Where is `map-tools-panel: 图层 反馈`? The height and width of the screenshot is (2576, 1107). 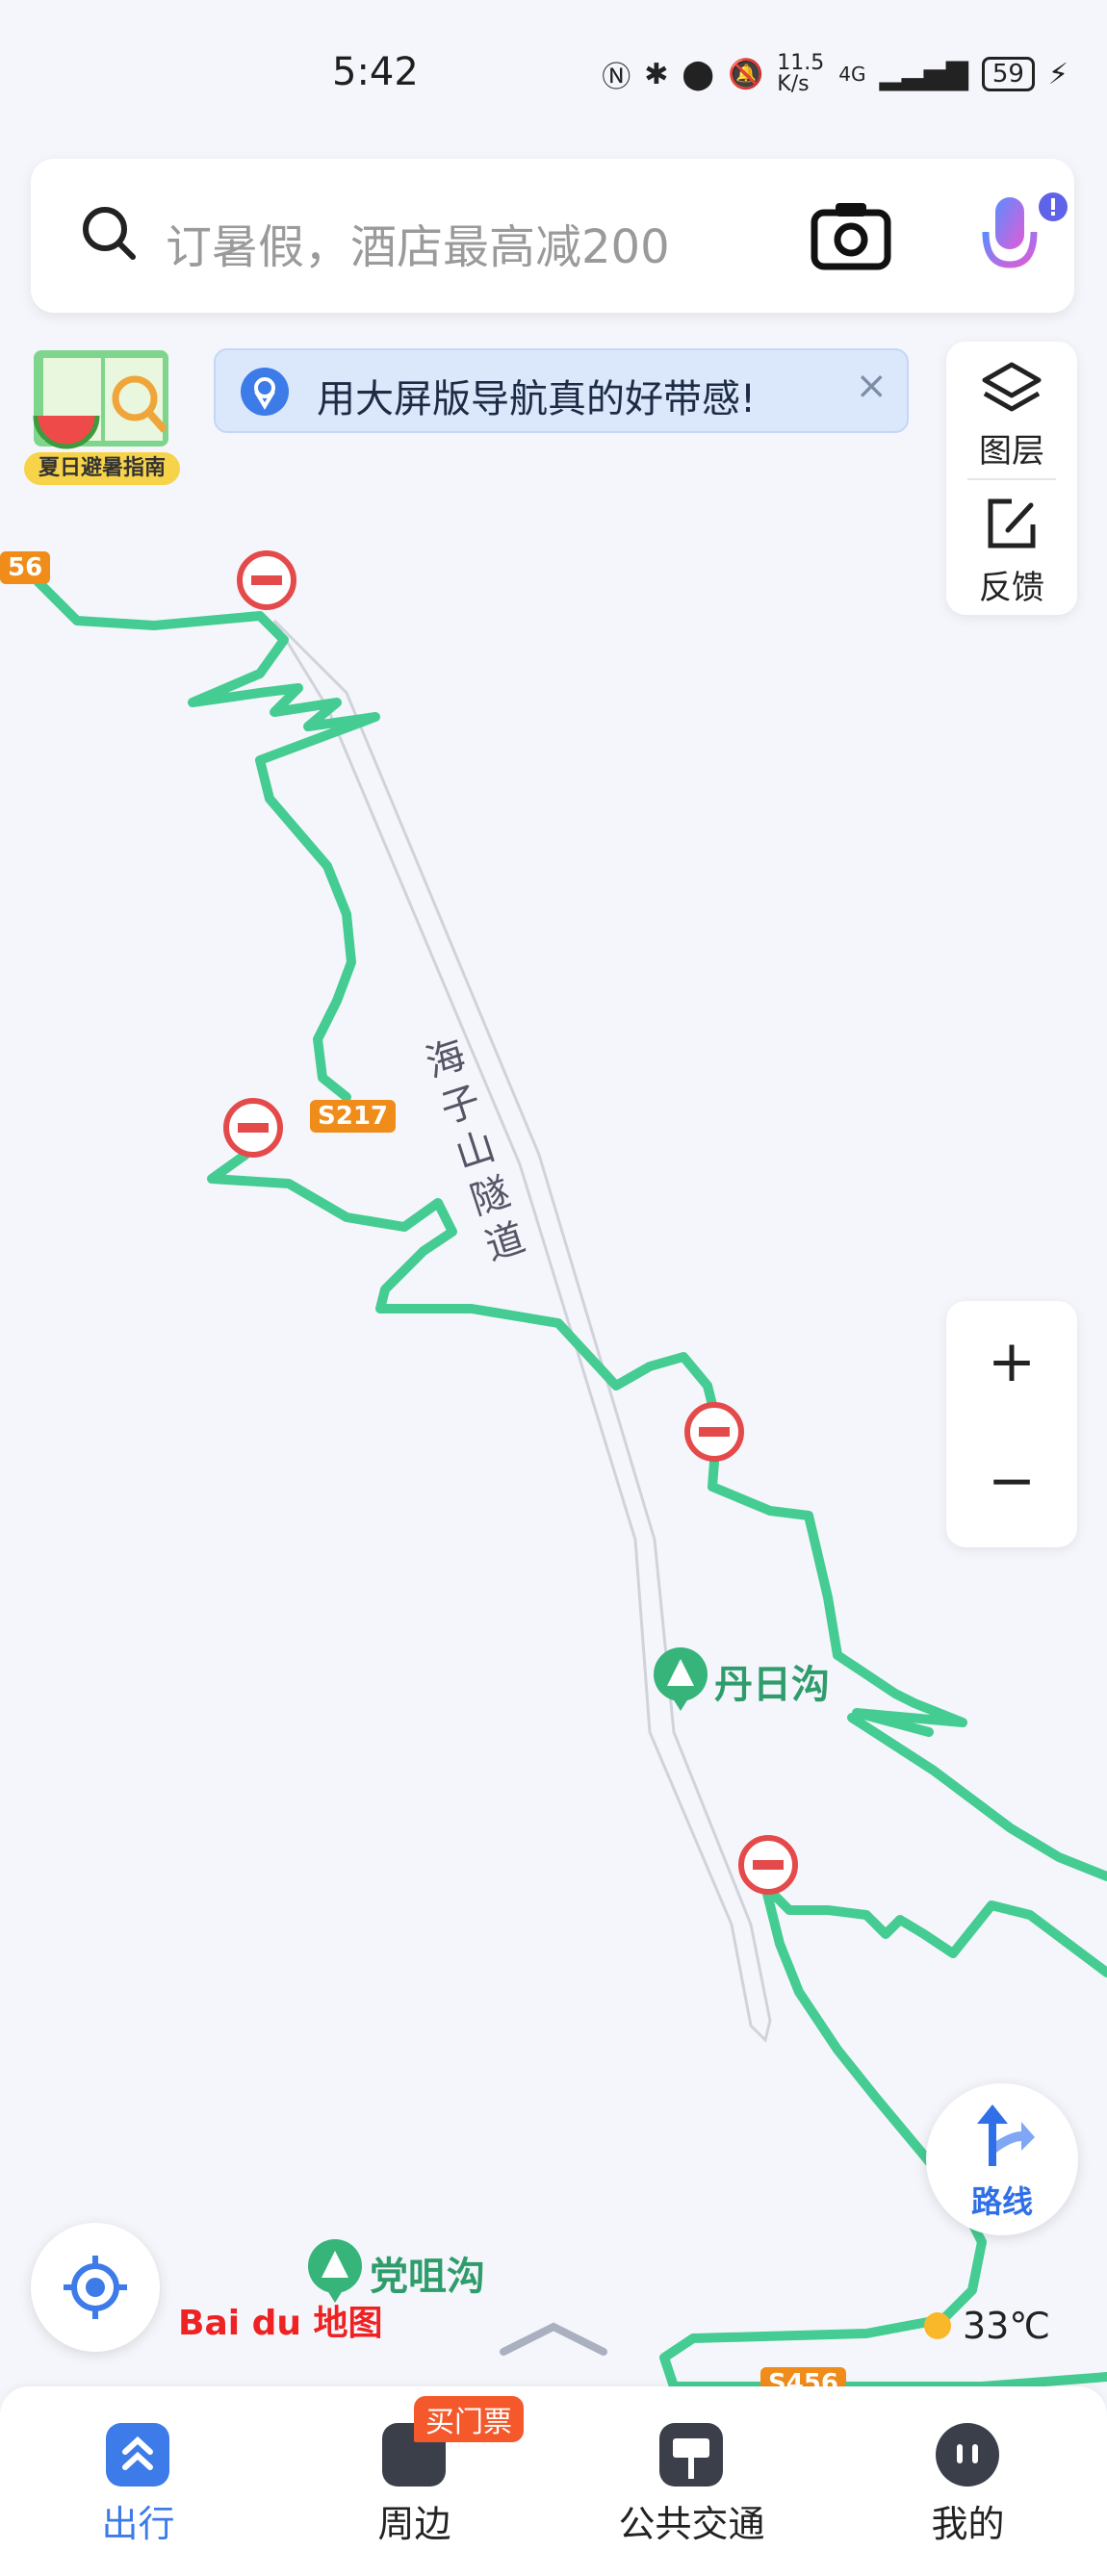 map-tools-panel: 图层 反馈 is located at coordinates (1011, 478).